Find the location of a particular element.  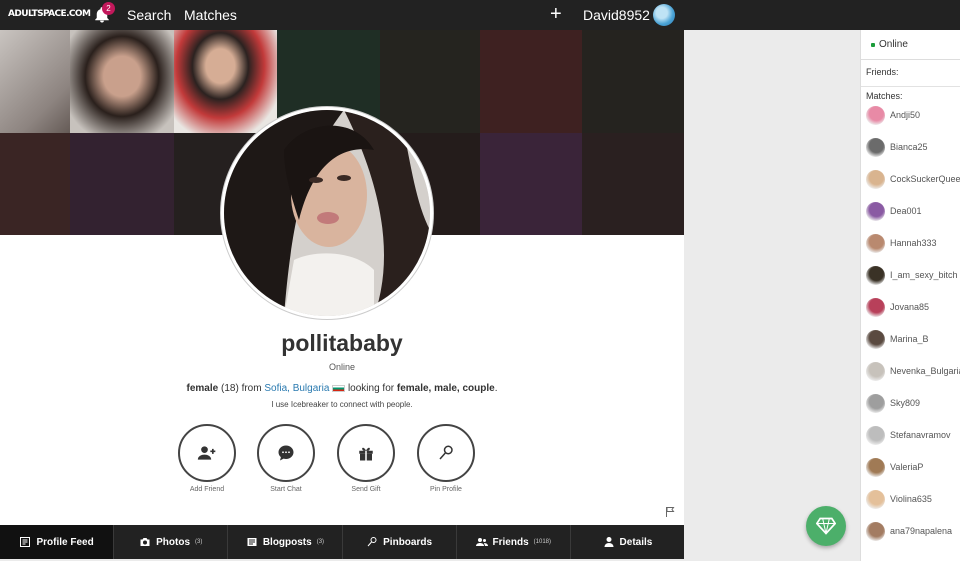

tab-label: Details is located at coordinates (636, 542).